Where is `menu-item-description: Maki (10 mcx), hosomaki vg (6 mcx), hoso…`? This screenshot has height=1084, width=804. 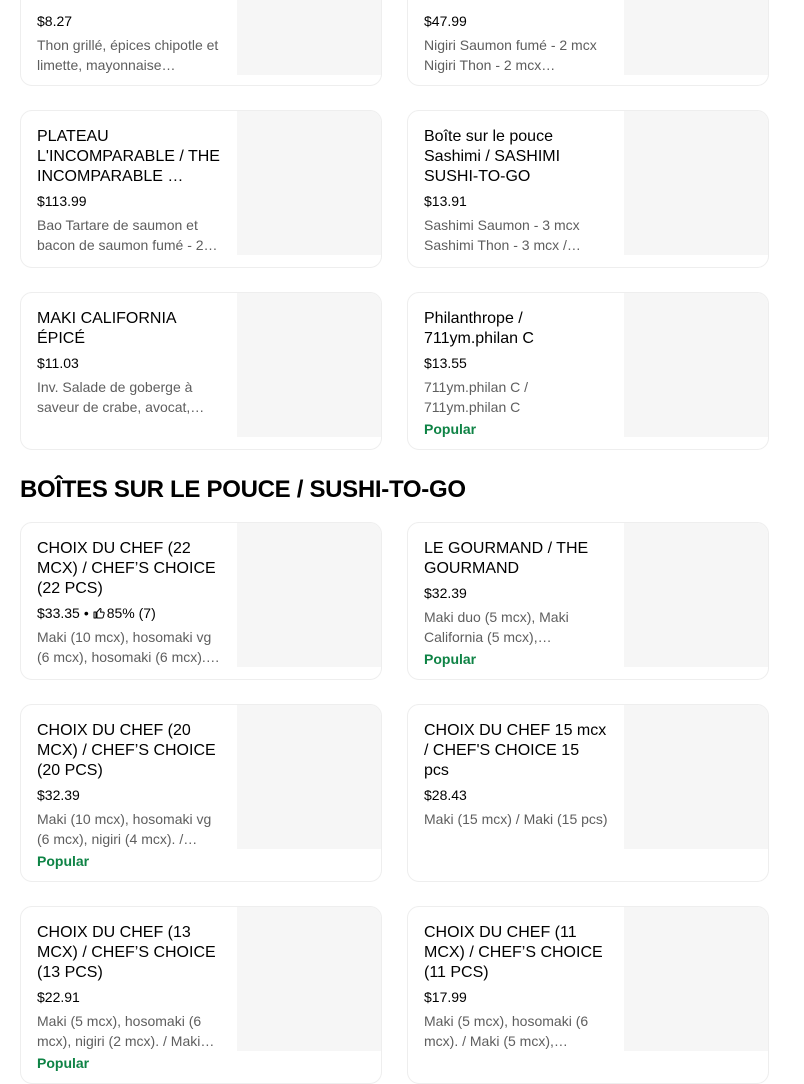 menu-item-description: Maki (10 mcx), hosomaki vg (6 mcx), hoso… is located at coordinates (128, 647).